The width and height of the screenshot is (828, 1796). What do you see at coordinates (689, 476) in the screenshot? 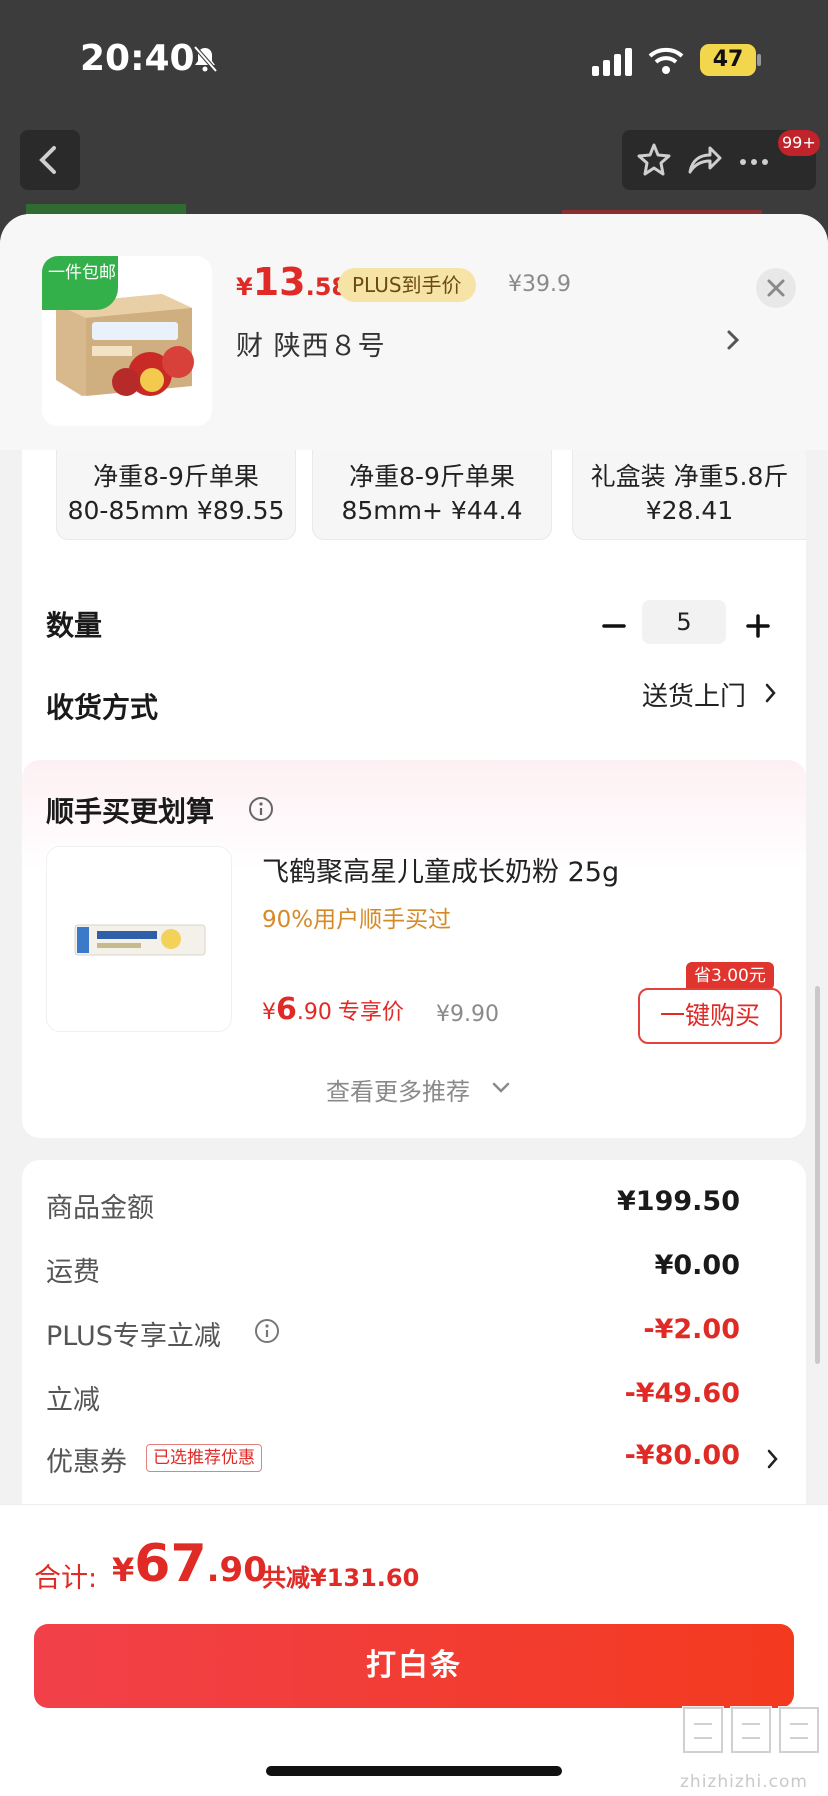
I see `spec-option-line1: 礼盒装 净重5.8斤` at bounding box center [689, 476].